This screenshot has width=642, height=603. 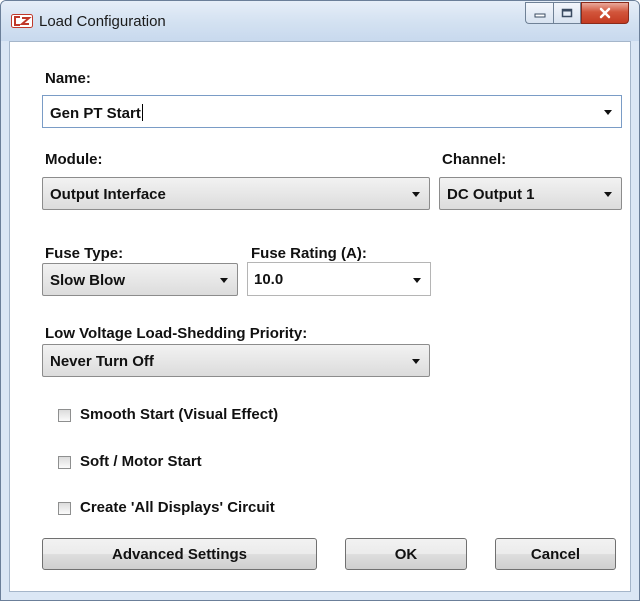 What do you see at coordinates (177, 507) in the screenshot?
I see `create-all-displays-label: Create 'All Displays' Circuit` at bounding box center [177, 507].